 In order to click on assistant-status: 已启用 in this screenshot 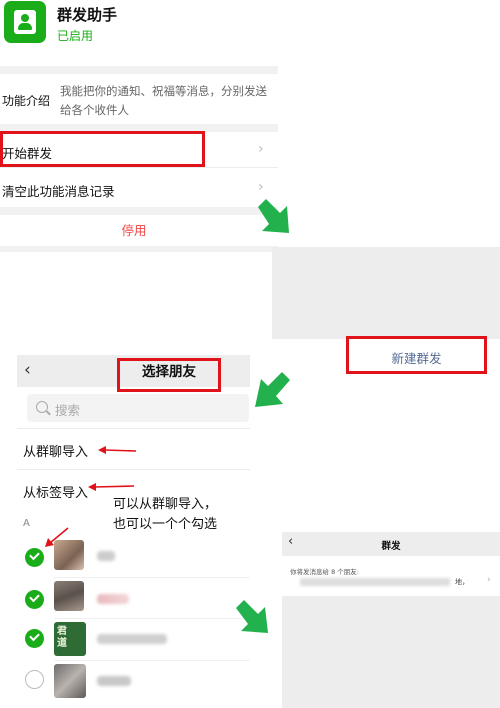, I will do `click(75, 36)`.